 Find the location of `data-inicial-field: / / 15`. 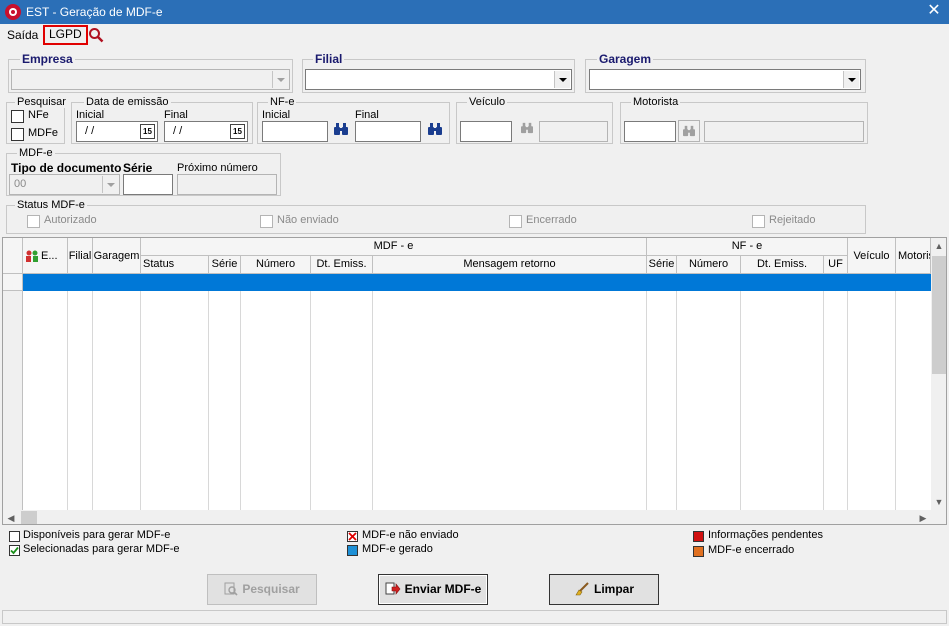

data-inicial-field: / / 15 is located at coordinates (117, 131).